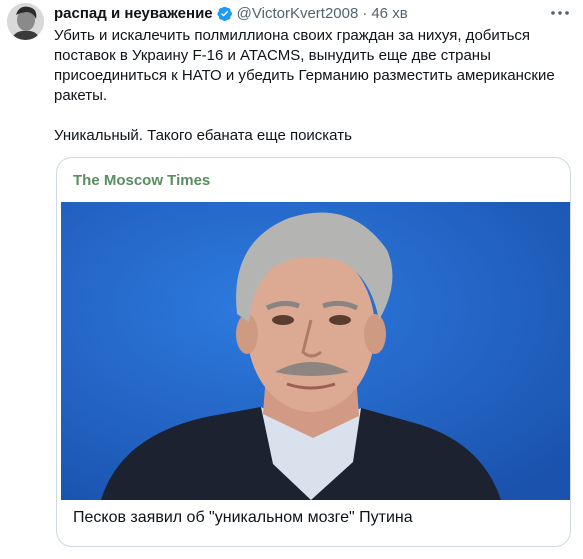  Describe the element at coordinates (133, 13) in the screenshot. I see `display-name: распад и неуважение` at that location.